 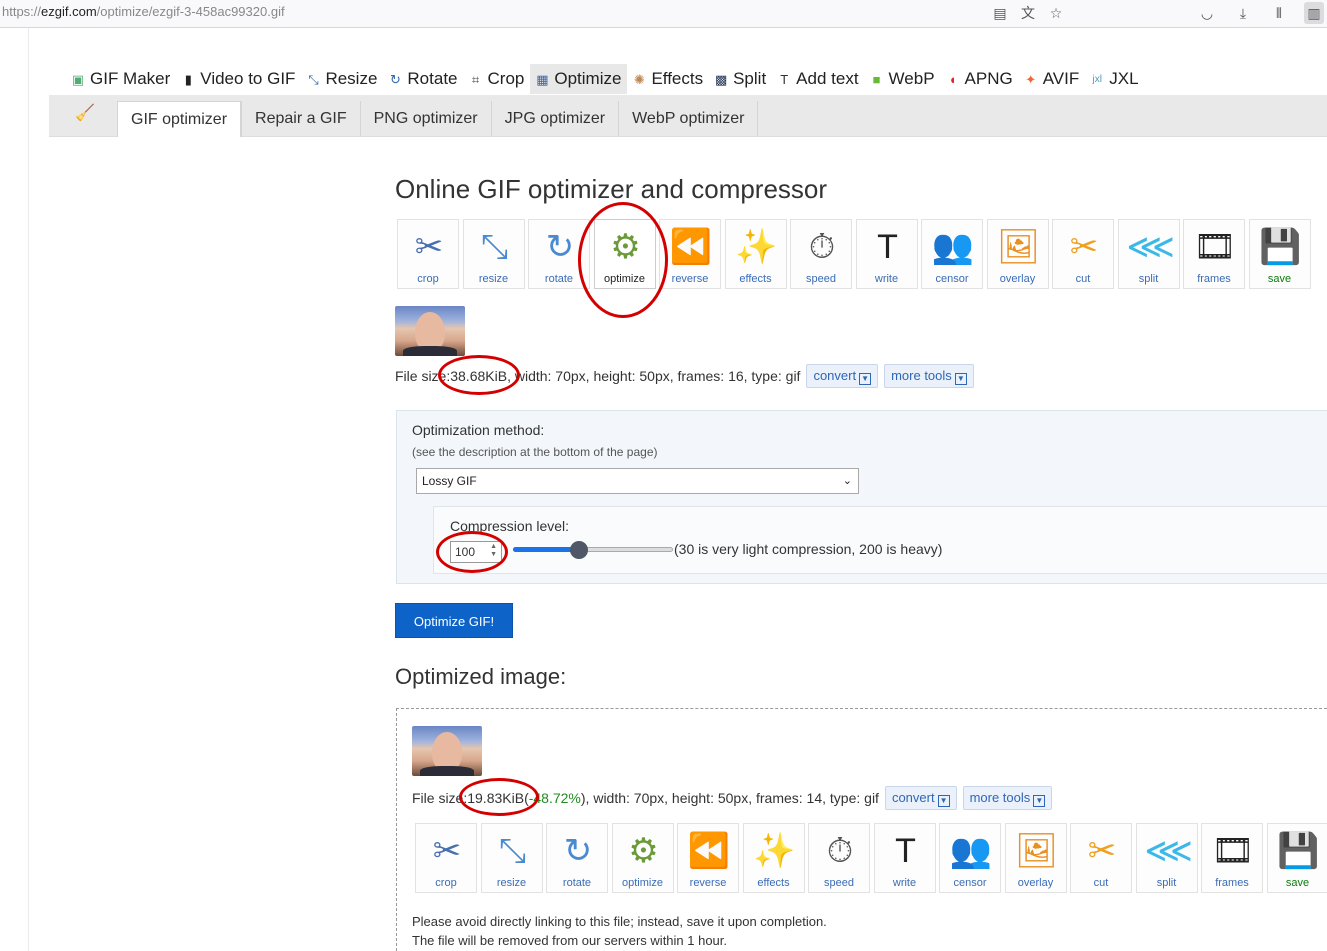 What do you see at coordinates (1207, 13) in the screenshot?
I see `pocket-icon: ◡` at bounding box center [1207, 13].